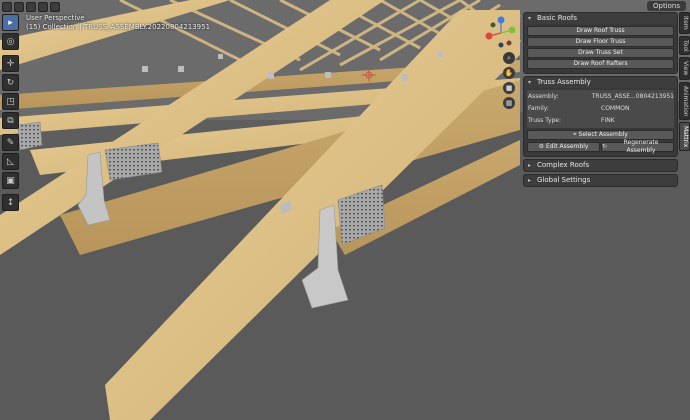 This screenshot has height=420, width=690. I want to click on select-subtract-icon, so click(43, 7).